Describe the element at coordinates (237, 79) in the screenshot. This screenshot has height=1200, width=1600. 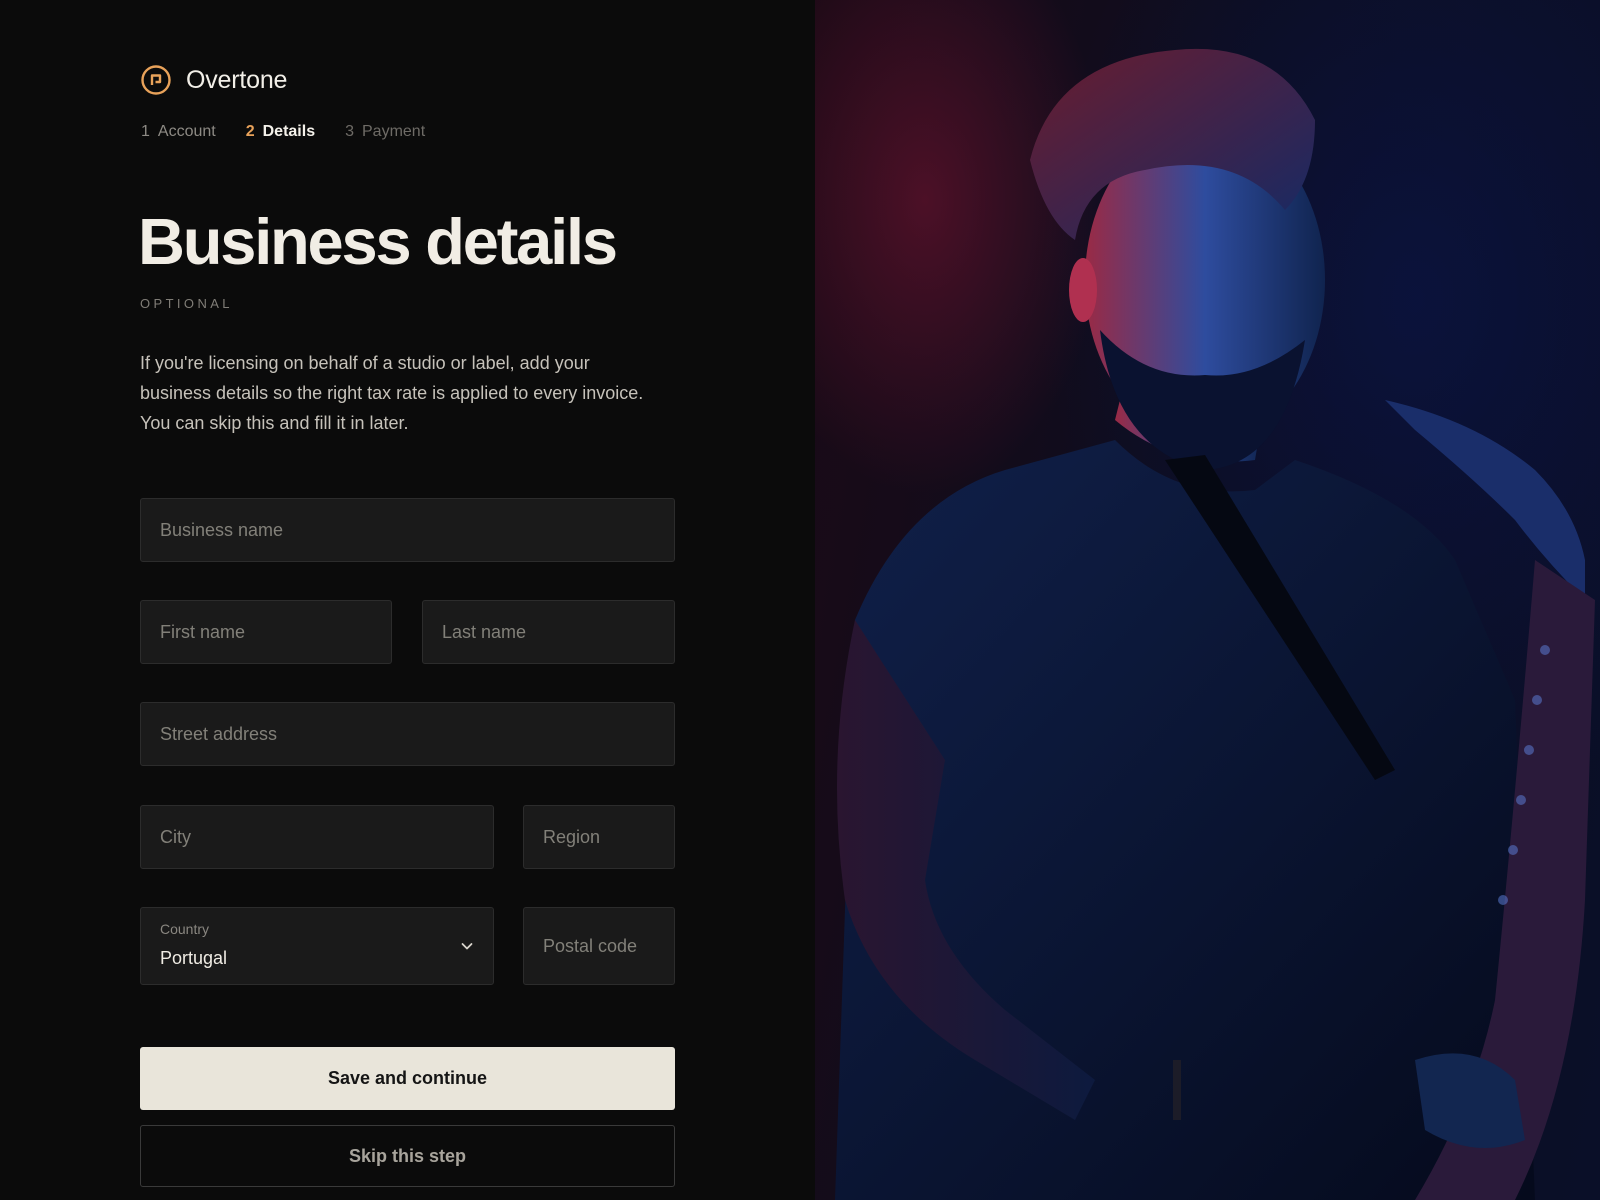
I see `brand-name: Overtone` at that location.